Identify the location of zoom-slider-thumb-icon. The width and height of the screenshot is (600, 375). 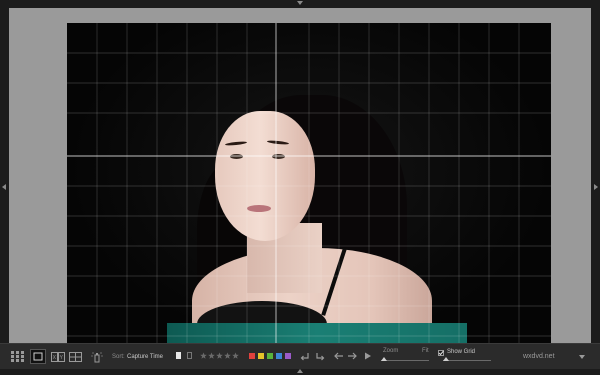
(384, 359).